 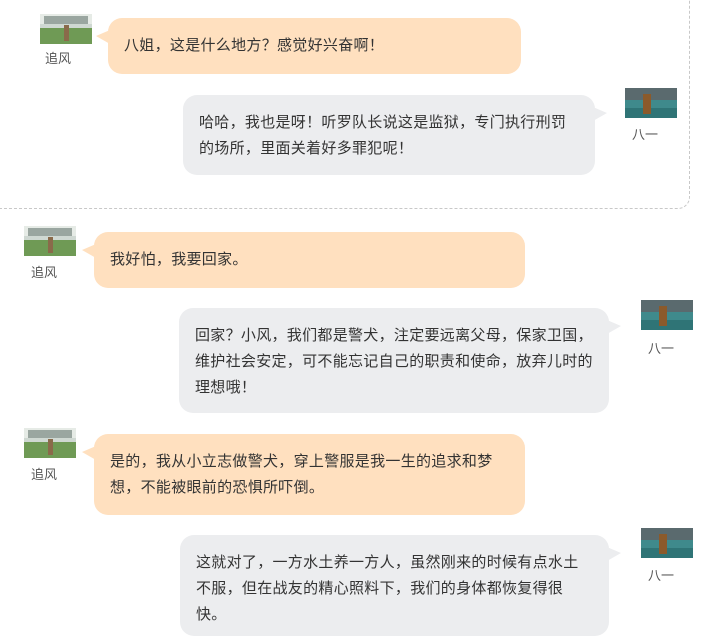 I want to click on message-text: 是的，我从小立志做警犬，穿上警服是我一生的追求和梦想，不能被眼前的恐惧所吓倒。, so click(x=301, y=474).